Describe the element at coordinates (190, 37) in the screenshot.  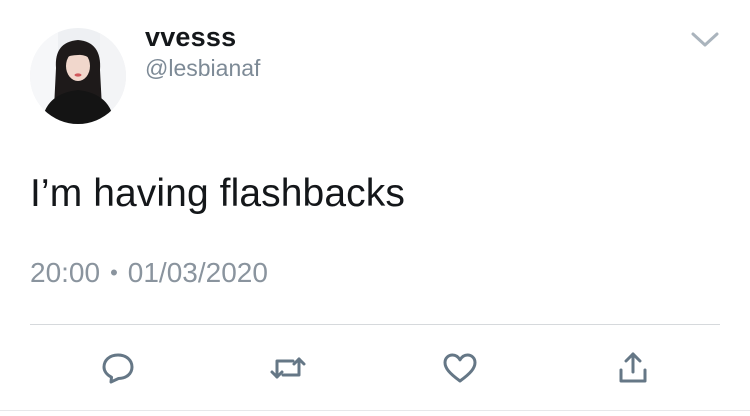
I see `display-name: vvesss` at that location.